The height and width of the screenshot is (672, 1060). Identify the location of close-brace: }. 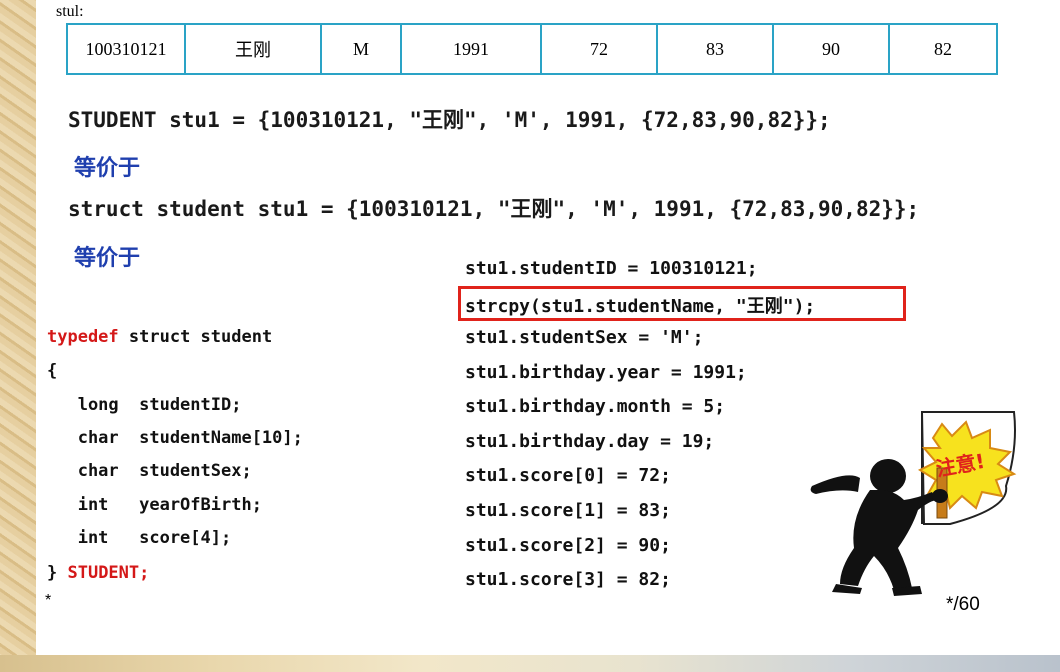
(57, 573).